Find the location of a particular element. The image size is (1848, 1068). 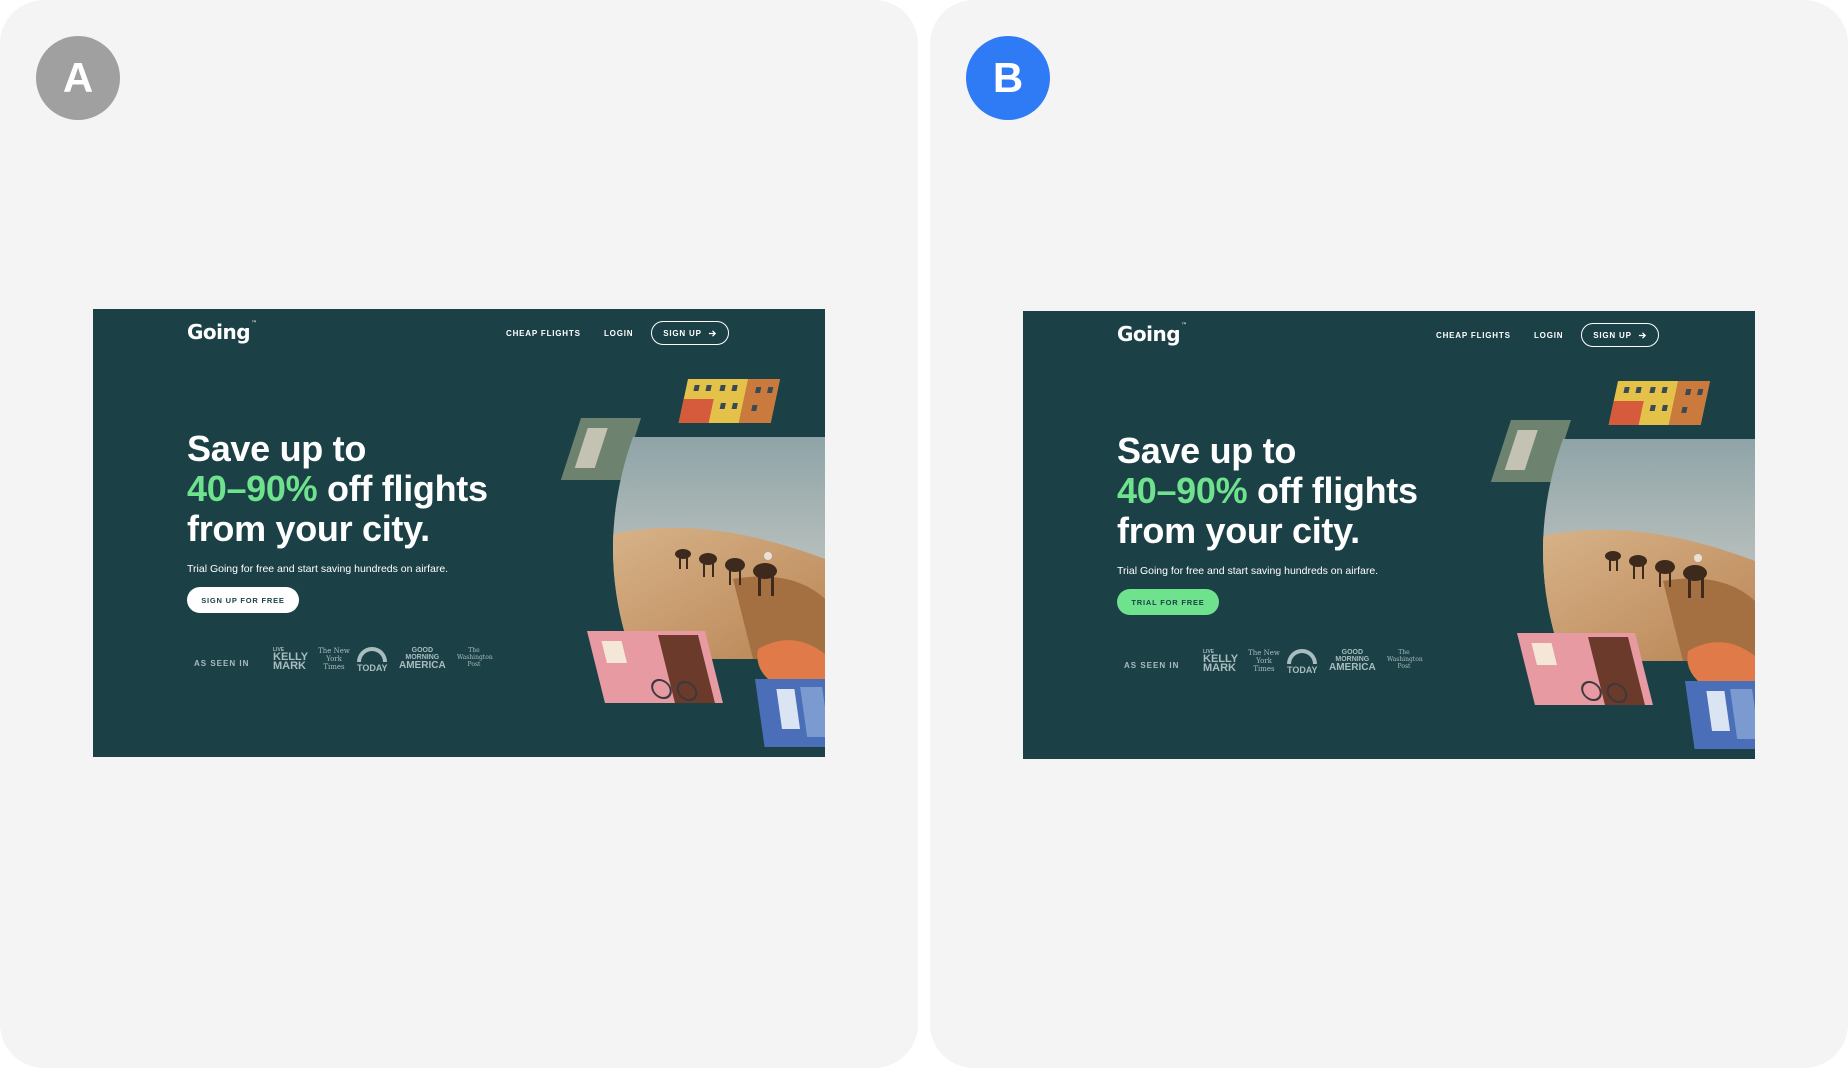

cta-button: SIGN UP FOR FREE is located at coordinates (243, 600).